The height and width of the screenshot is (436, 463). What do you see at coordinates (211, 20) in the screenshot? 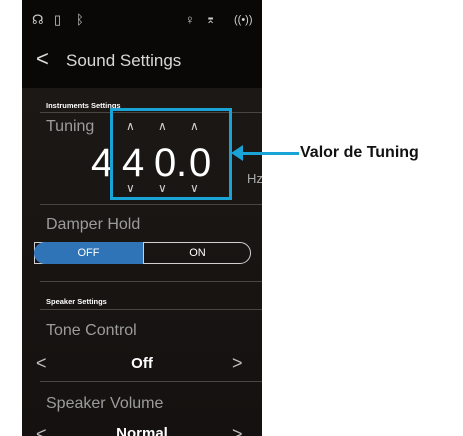
I see `midi-icon: ⌆` at bounding box center [211, 20].